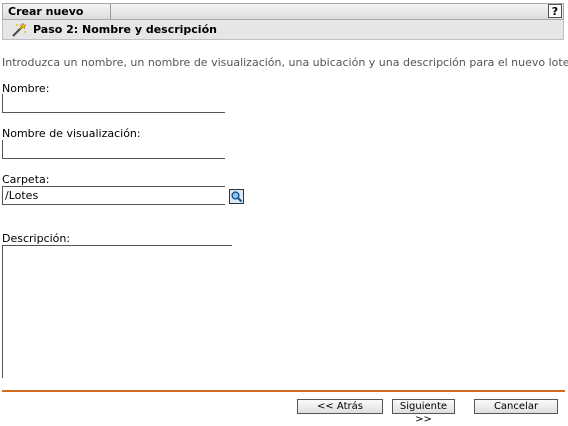 The width and height of the screenshot is (568, 426). What do you see at coordinates (36, 238) in the screenshot?
I see `description-label: Descripción:` at bounding box center [36, 238].